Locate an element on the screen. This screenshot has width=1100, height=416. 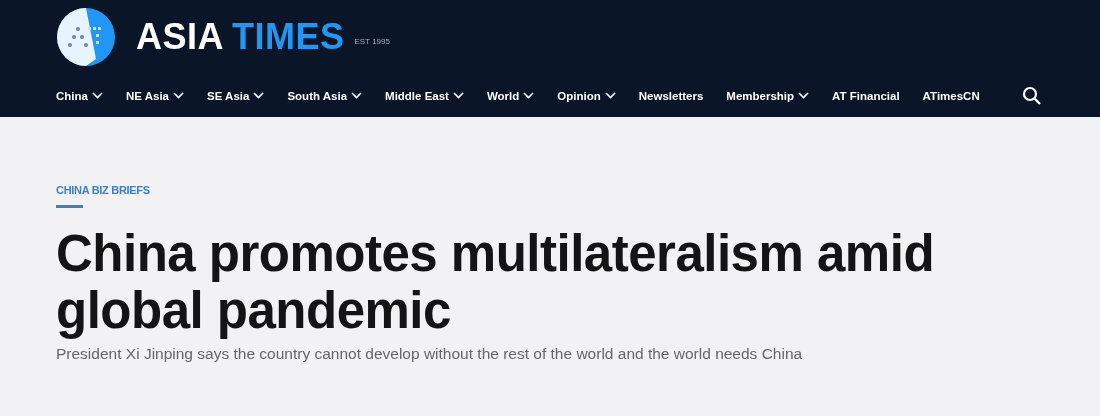
nav-link: Middle East is located at coordinates (424, 95).